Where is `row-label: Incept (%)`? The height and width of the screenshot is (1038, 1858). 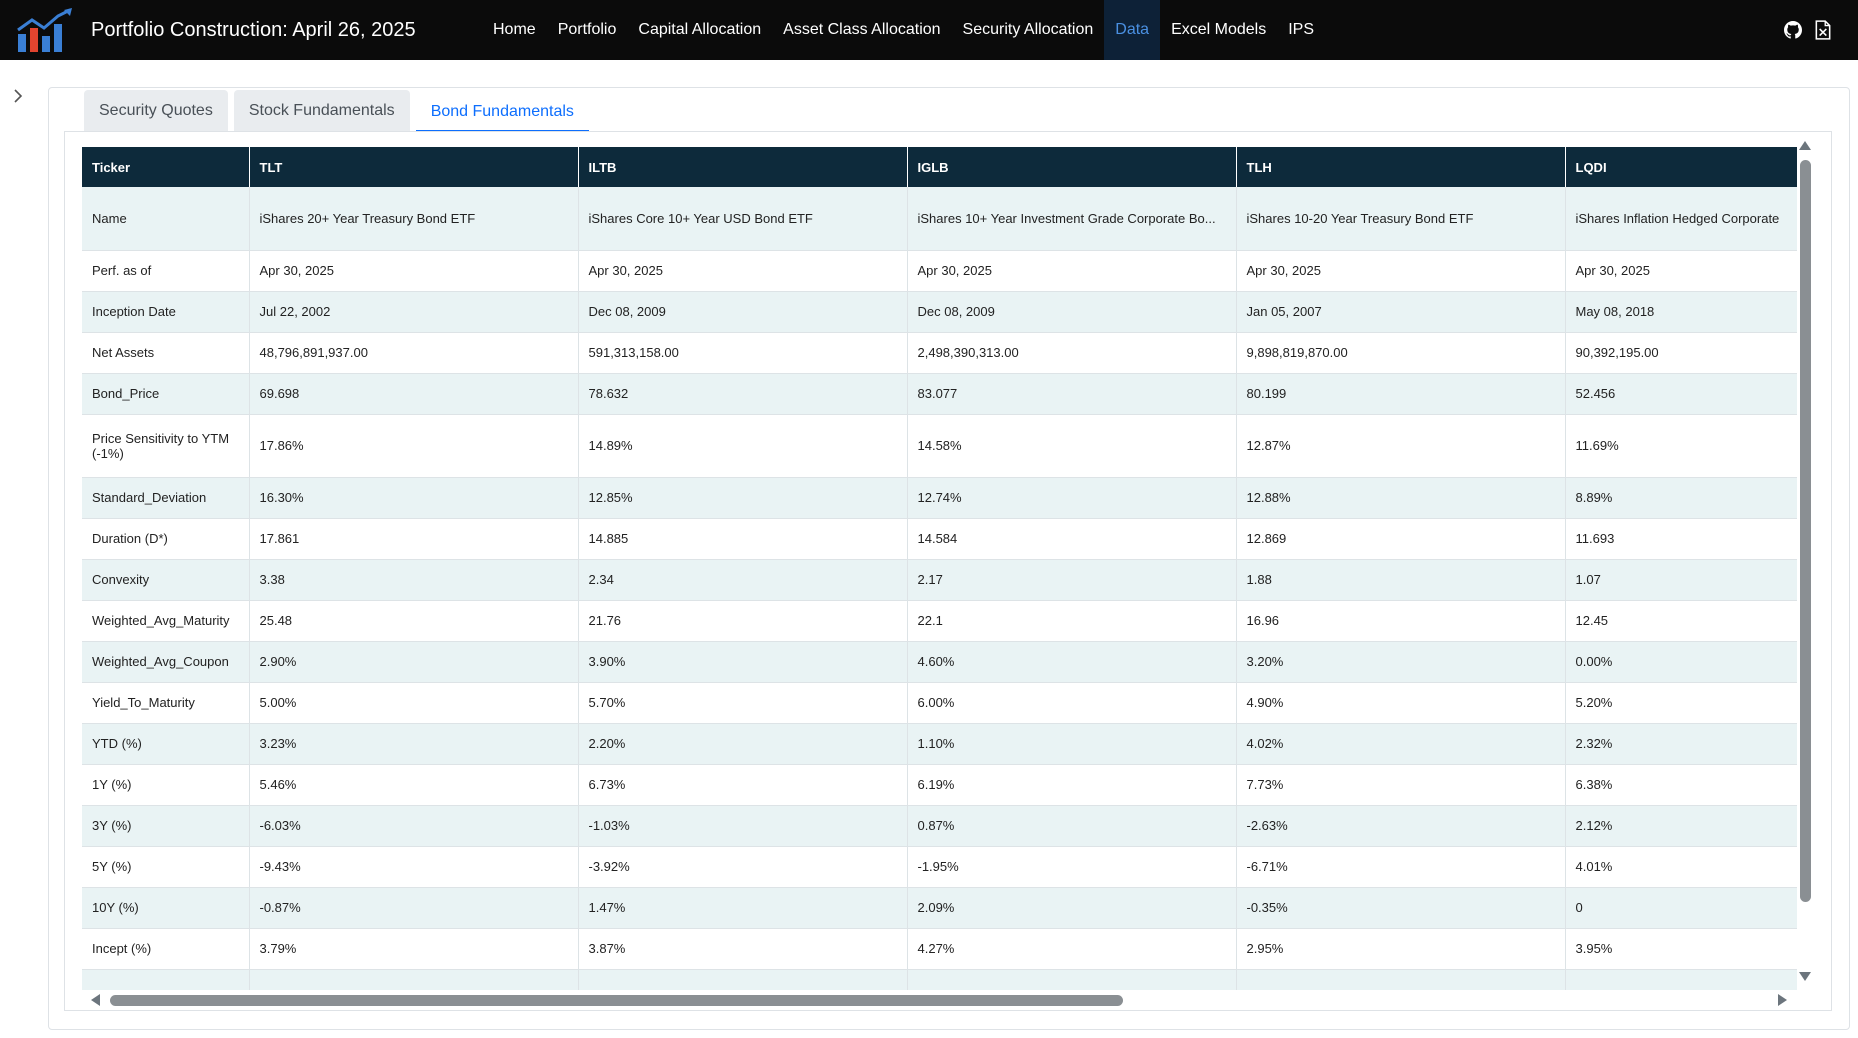 row-label: Incept (%) is located at coordinates (166, 949).